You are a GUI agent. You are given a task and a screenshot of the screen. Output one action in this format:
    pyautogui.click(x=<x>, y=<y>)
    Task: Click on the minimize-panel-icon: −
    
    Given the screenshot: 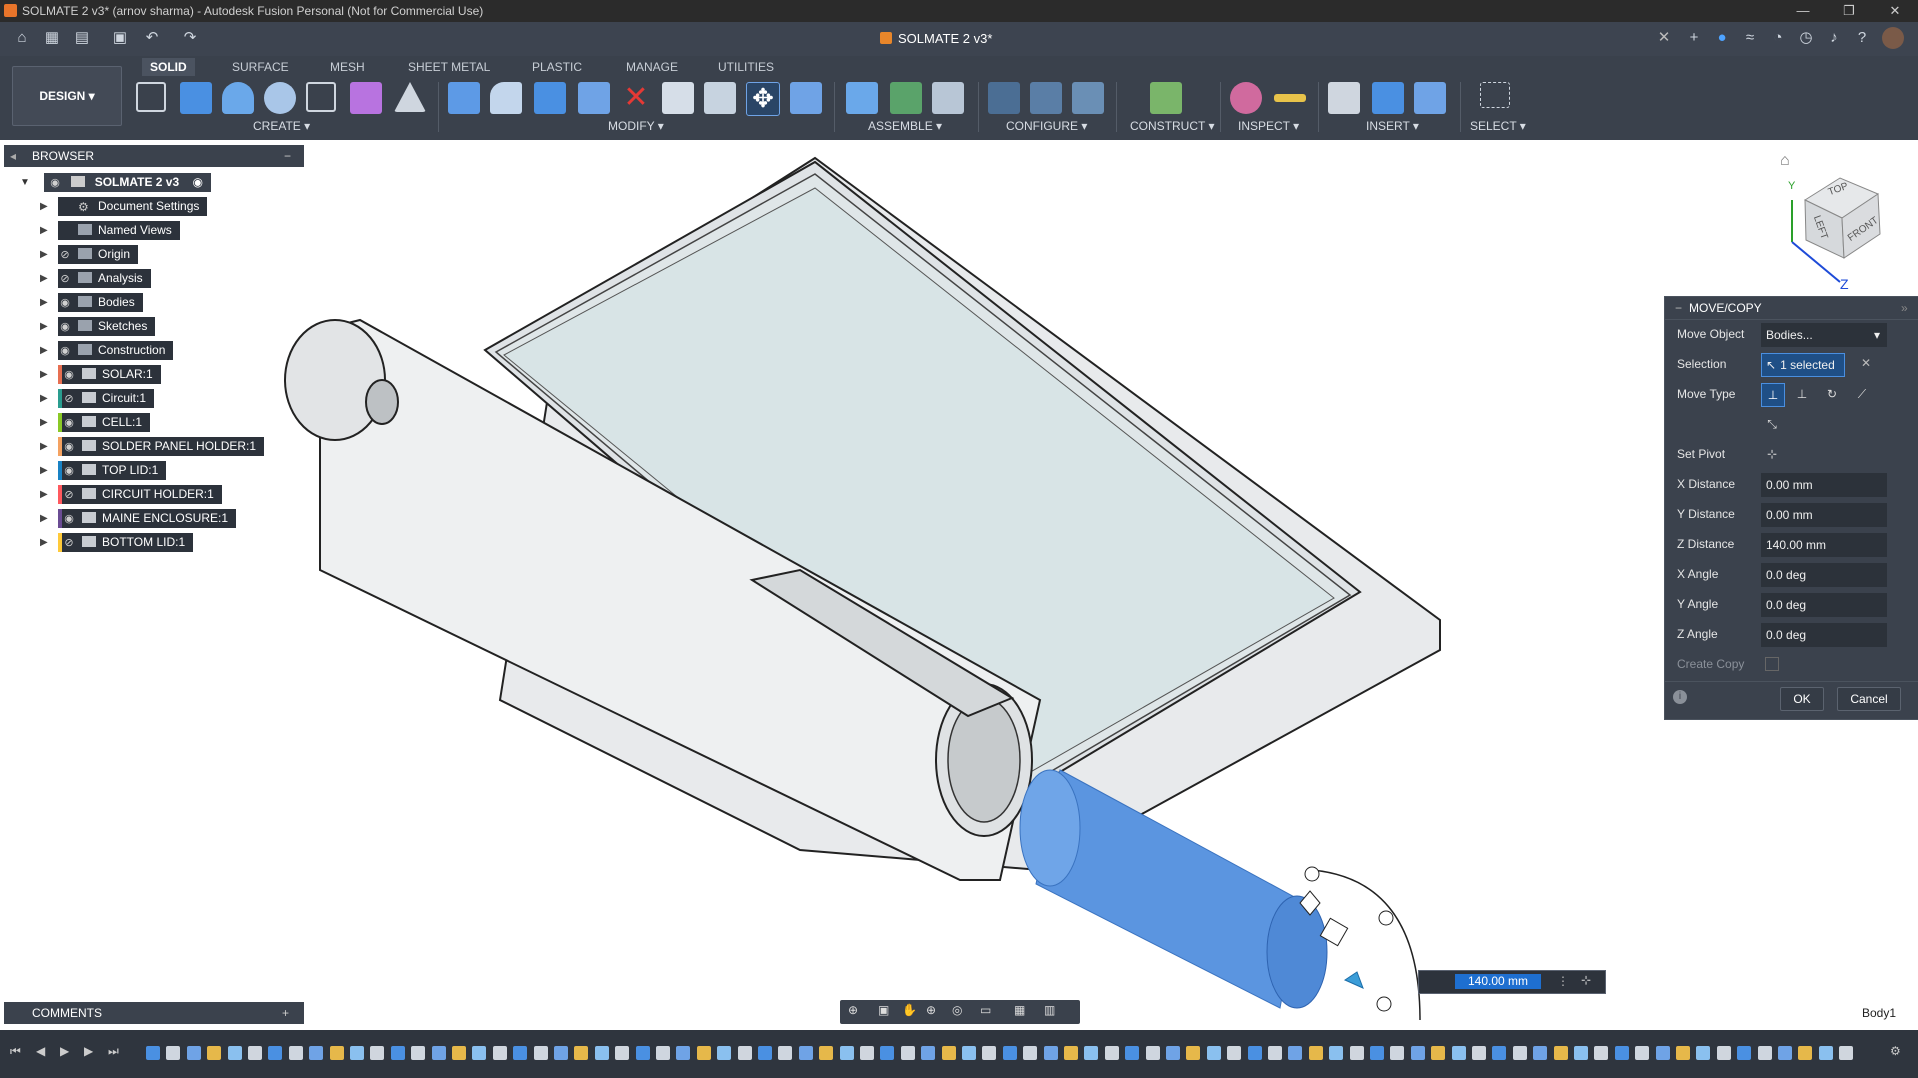 What is the action you would take?
    pyautogui.click(x=287, y=156)
    